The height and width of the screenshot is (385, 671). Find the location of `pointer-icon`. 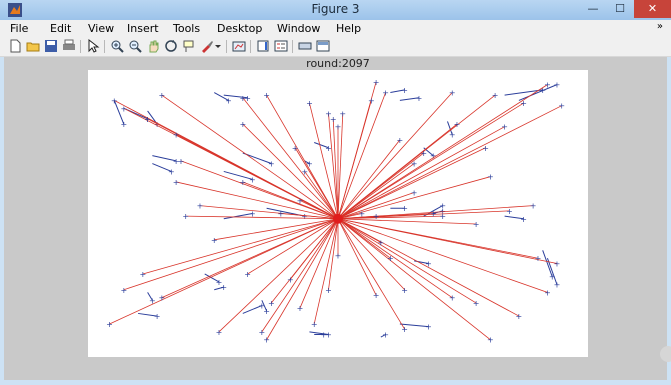

pointer-icon is located at coordinates (93, 46).